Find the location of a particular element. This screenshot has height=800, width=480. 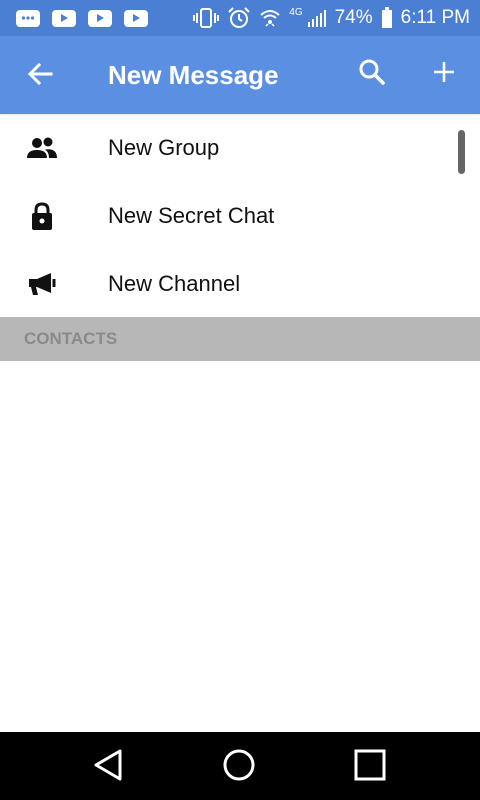

arrow-back-icon is located at coordinates (40, 76).